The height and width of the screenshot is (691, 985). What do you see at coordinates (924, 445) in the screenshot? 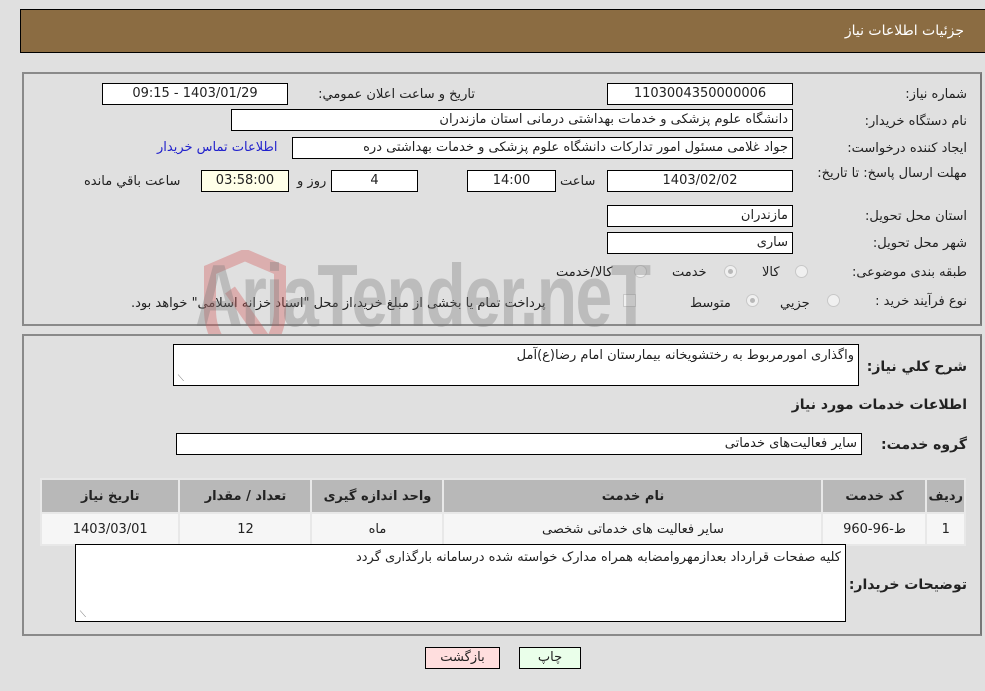
I see `service-group-label: گروه خدمت:` at bounding box center [924, 445].